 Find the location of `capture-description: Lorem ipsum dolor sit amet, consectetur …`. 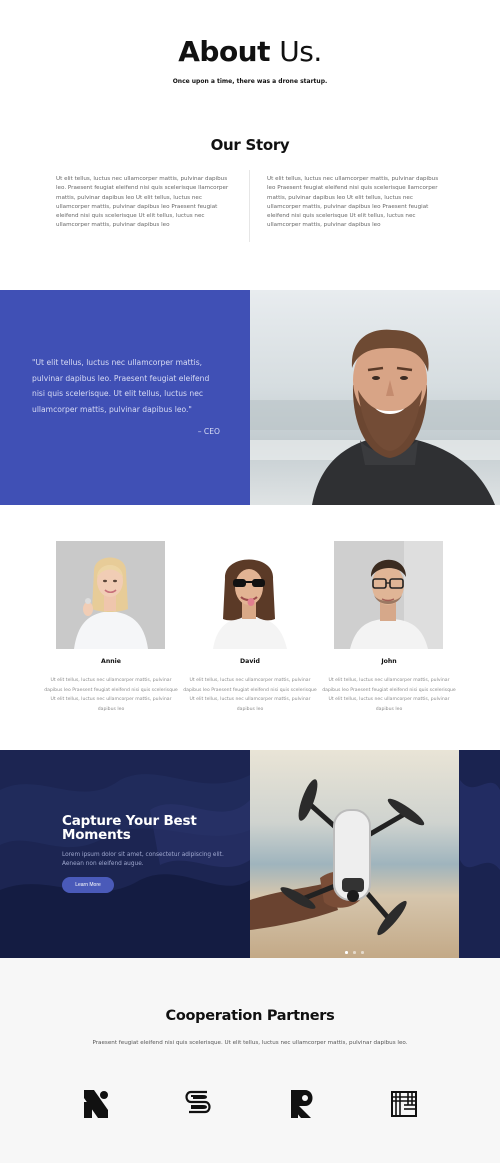

capture-description: Lorem ipsum dolor sit amet, consectetur … is located at coordinates (143, 859).